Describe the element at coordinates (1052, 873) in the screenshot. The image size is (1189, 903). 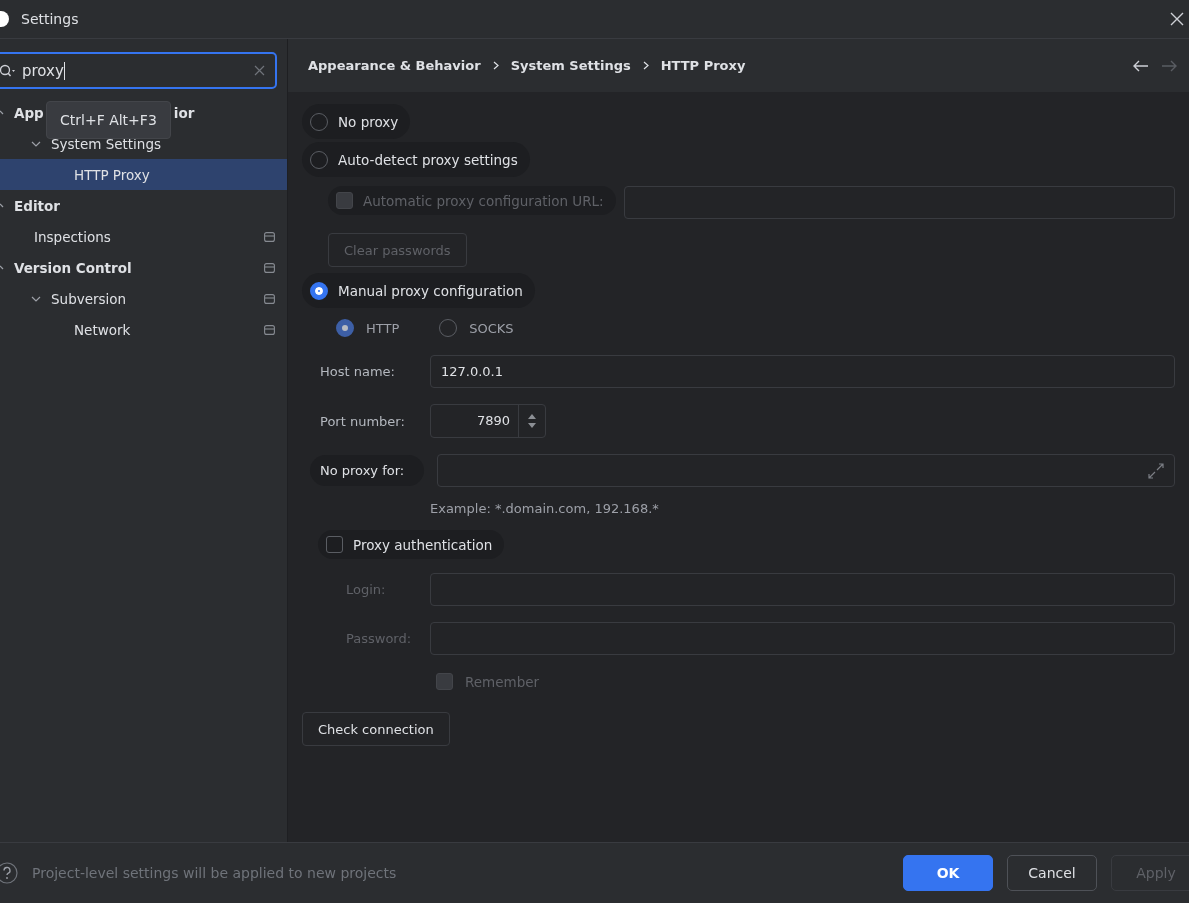
I see `dialog-button: Cancel` at that location.